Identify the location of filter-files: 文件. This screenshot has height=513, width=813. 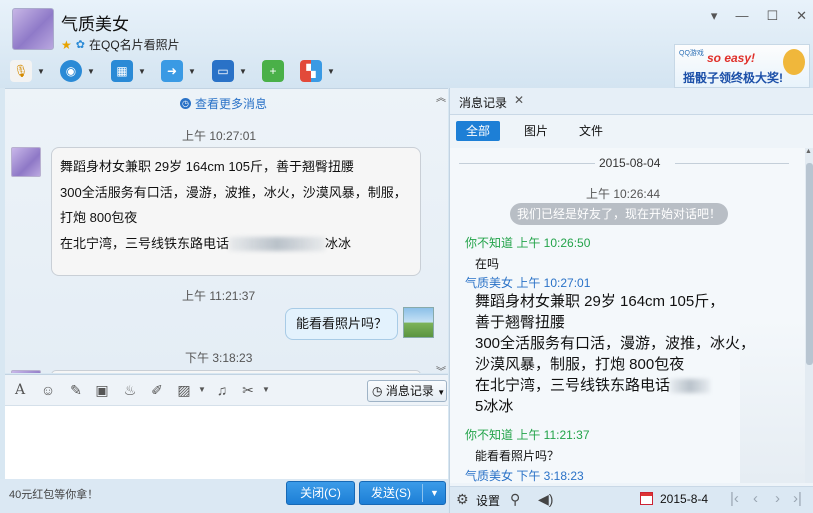
(591, 131).